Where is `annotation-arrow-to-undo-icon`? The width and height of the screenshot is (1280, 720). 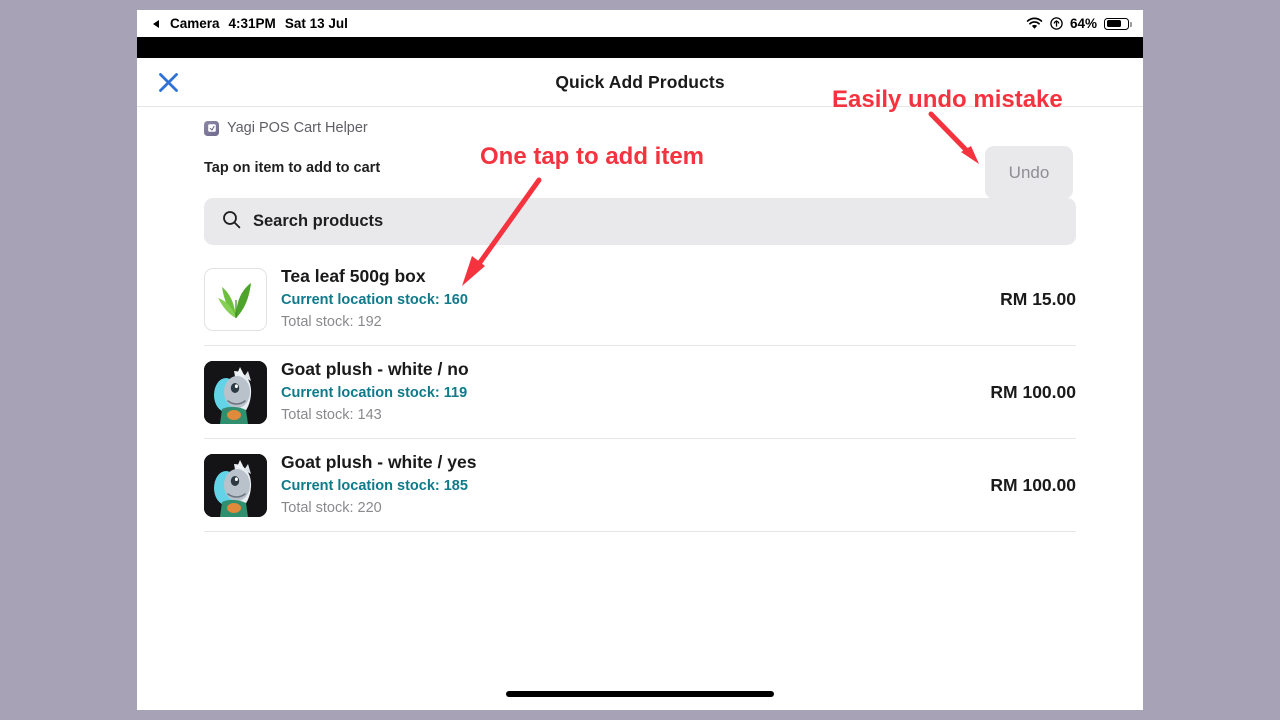 annotation-arrow-to-undo-icon is located at coordinates (953, 137).